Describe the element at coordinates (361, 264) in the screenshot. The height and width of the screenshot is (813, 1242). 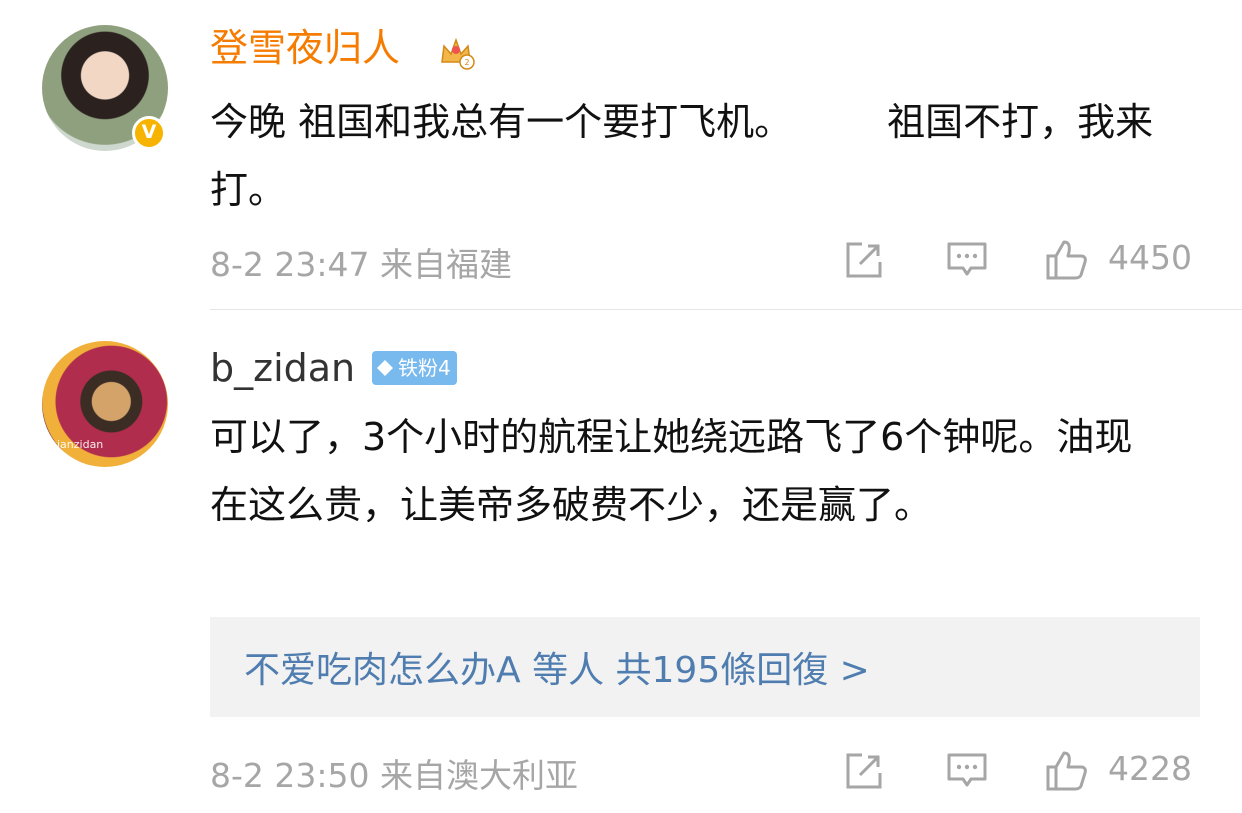
I see `comment-meta: 8-2 23:47 来自福建` at that location.